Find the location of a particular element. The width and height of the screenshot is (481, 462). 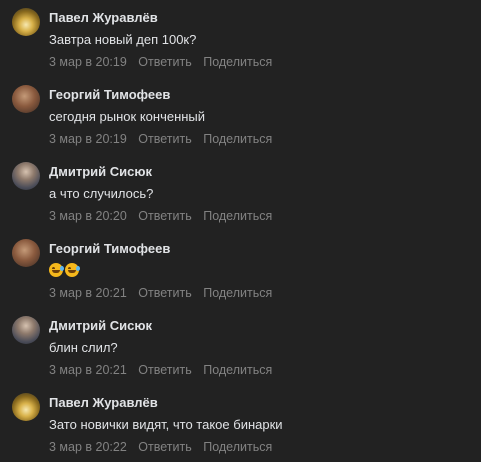

comment-text: Зато новички видят, что такое бинарки is located at coordinates (166, 424).